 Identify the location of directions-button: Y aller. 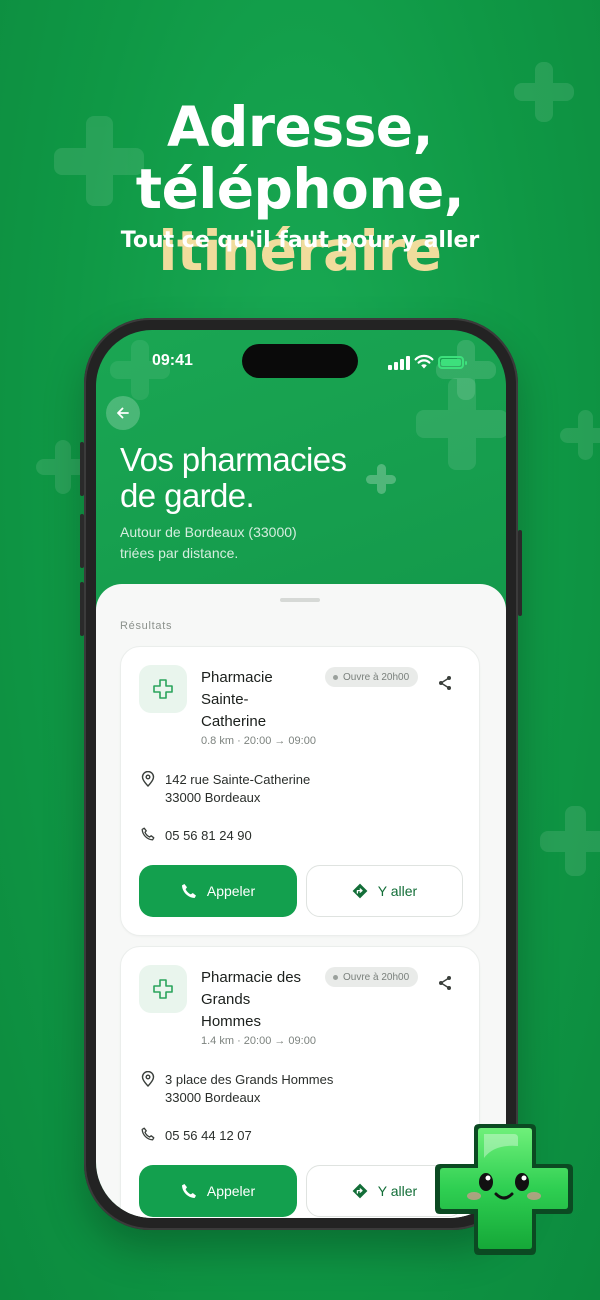
(384, 891).